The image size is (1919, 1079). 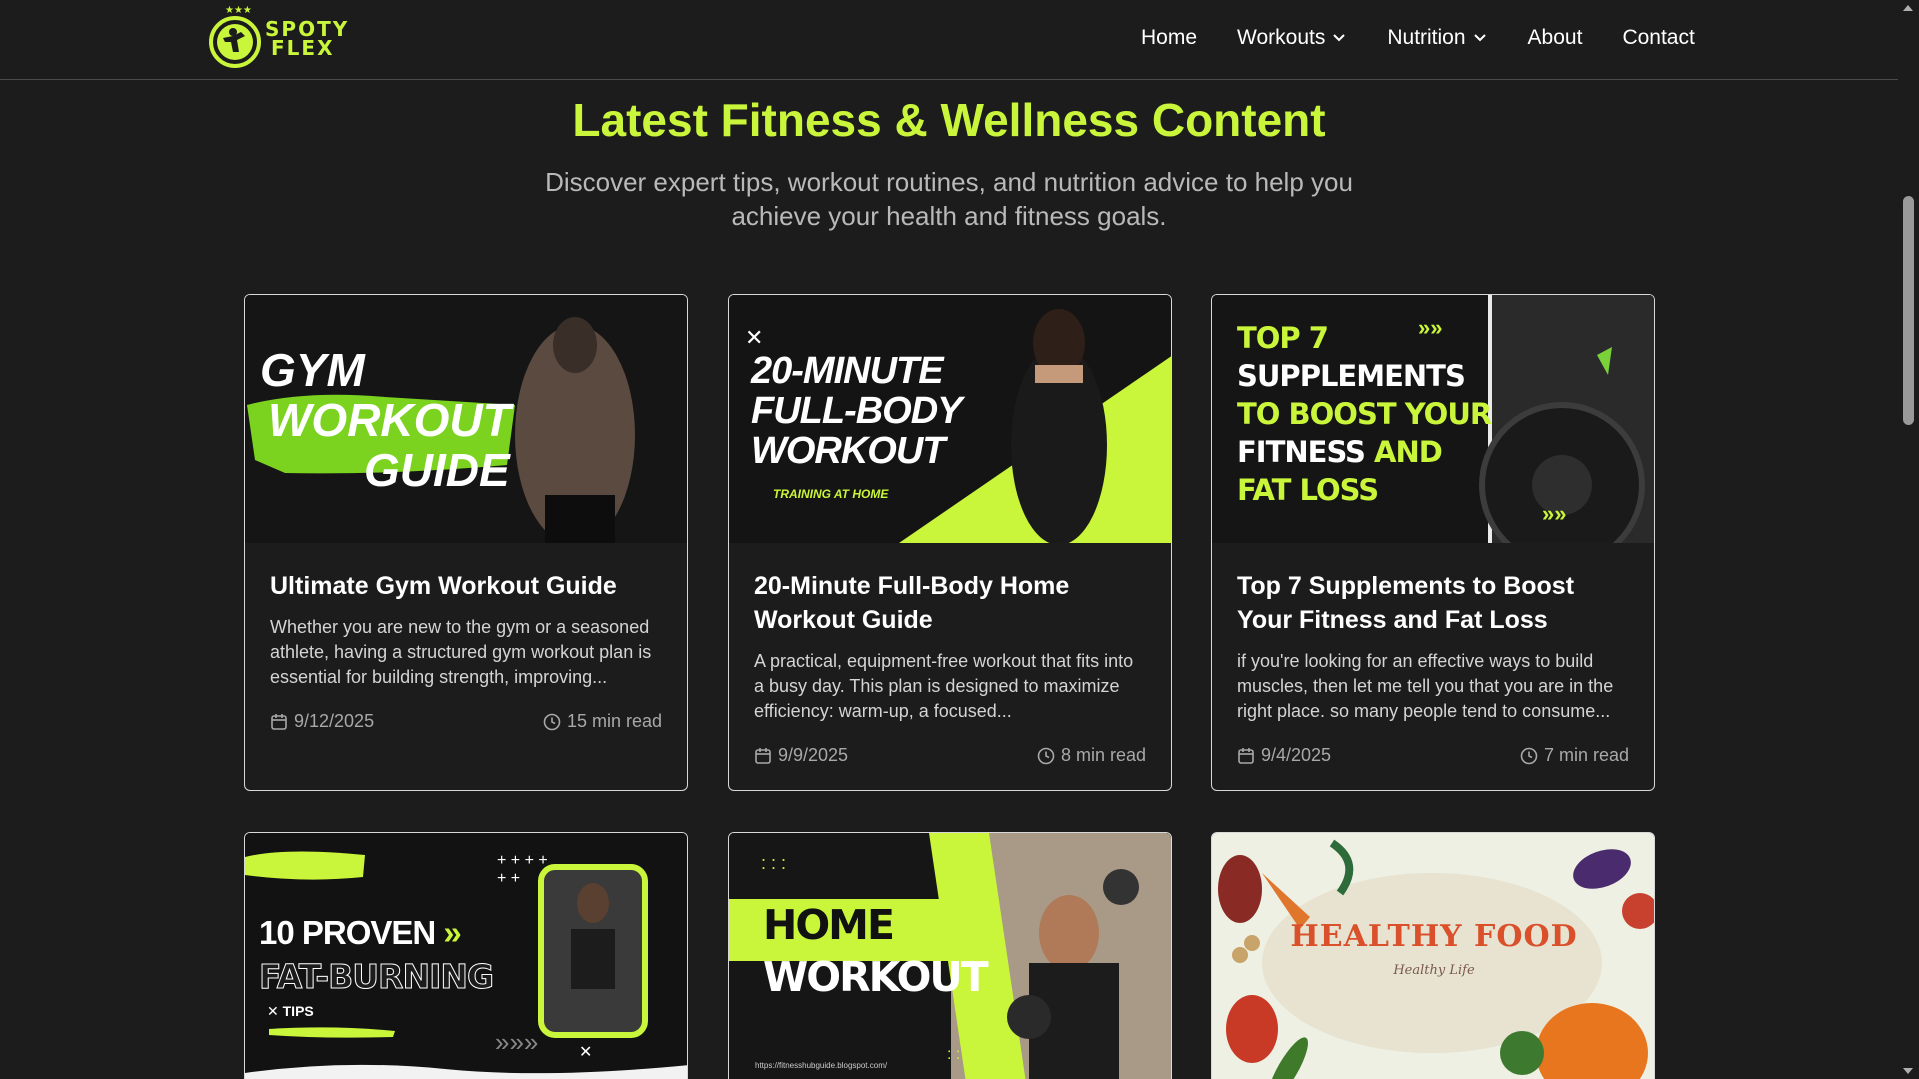 I want to click on nav-about: About, so click(x=1555, y=38).